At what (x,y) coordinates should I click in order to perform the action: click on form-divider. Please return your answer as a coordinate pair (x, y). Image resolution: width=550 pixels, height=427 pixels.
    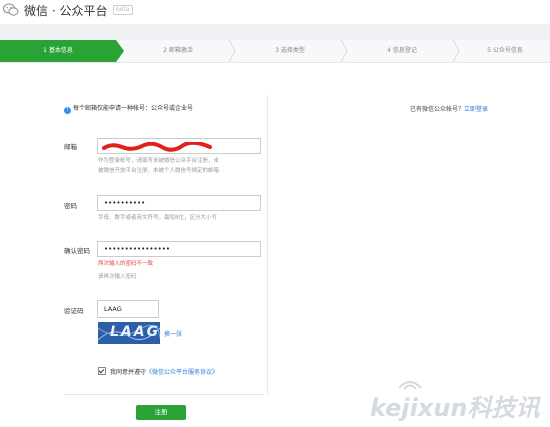
    Looking at the image, I should click on (164, 394).